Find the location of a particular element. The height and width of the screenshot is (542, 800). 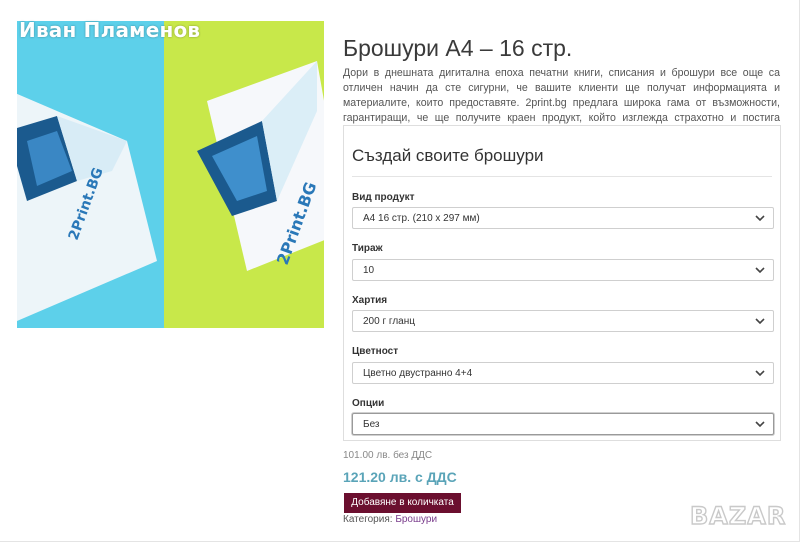

category-line: Категория: Брошури is located at coordinates (390, 519).